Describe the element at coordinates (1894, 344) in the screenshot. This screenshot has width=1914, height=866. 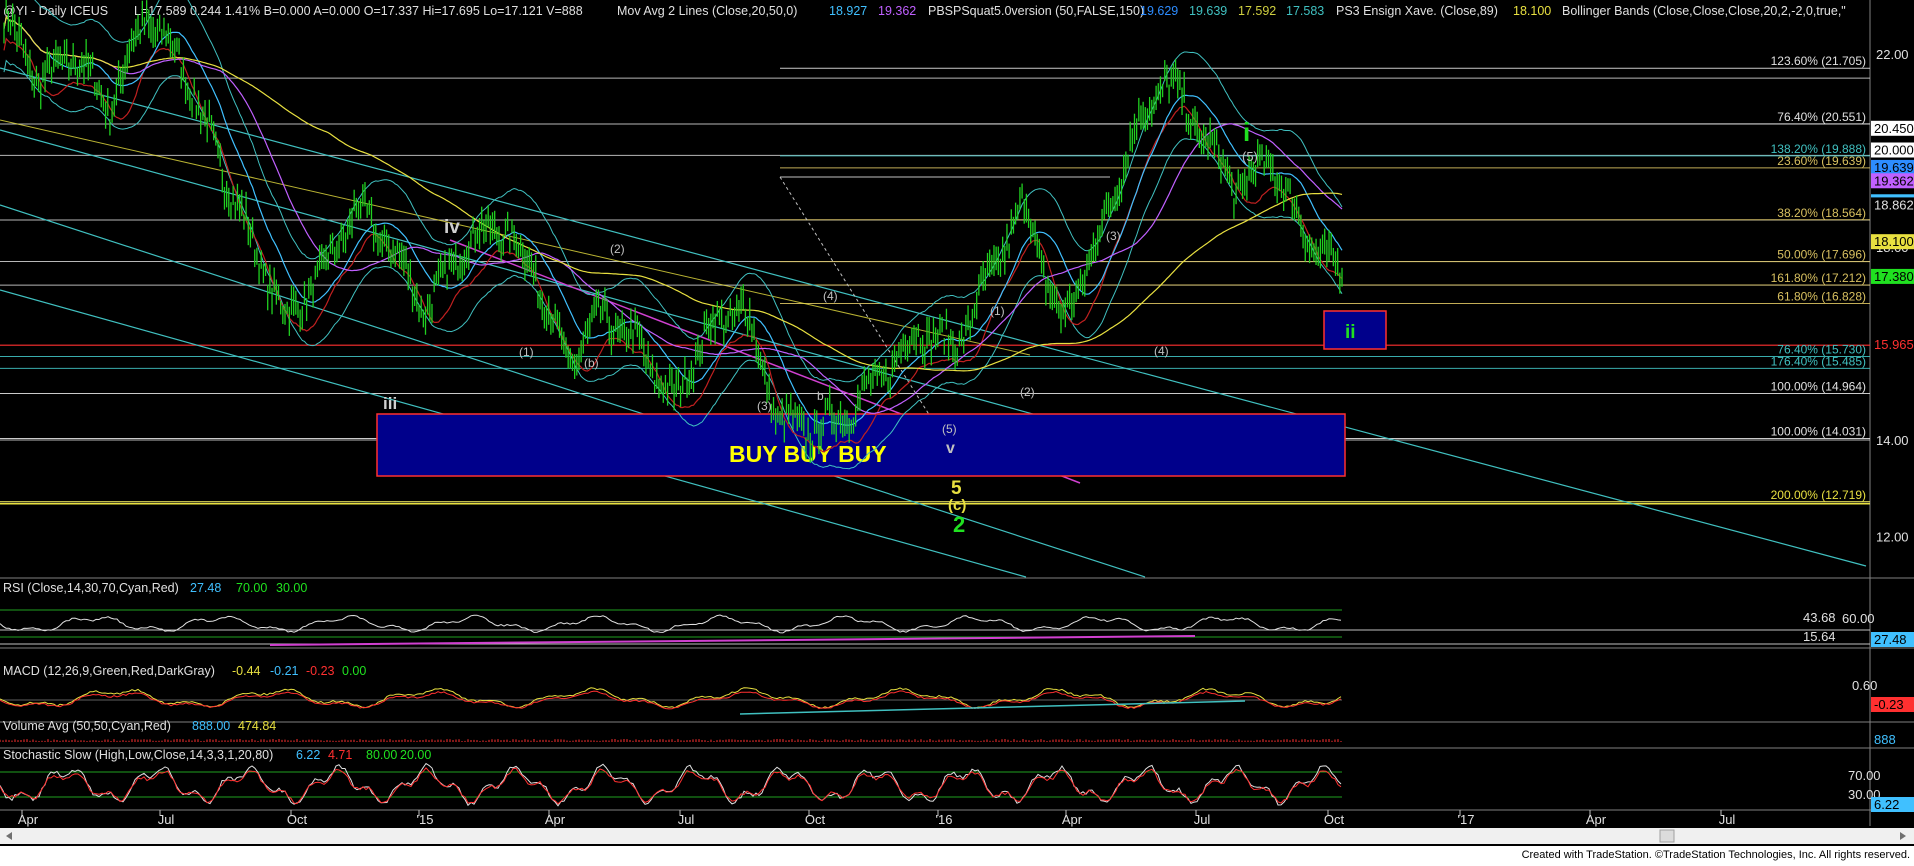
I see `price-tag: 15.965` at that location.